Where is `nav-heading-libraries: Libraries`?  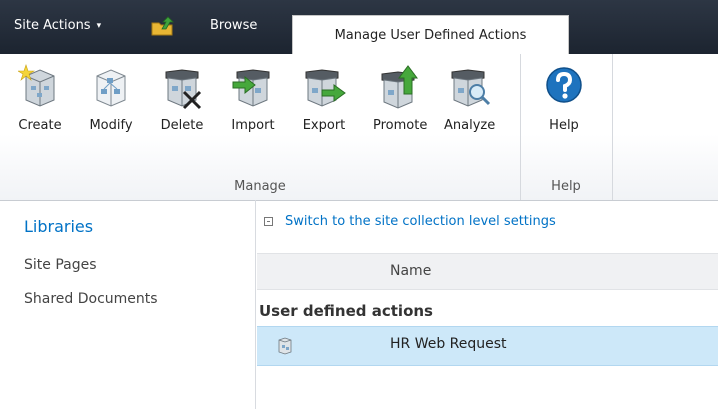 nav-heading-libraries: Libraries is located at coordinates (58, 226).